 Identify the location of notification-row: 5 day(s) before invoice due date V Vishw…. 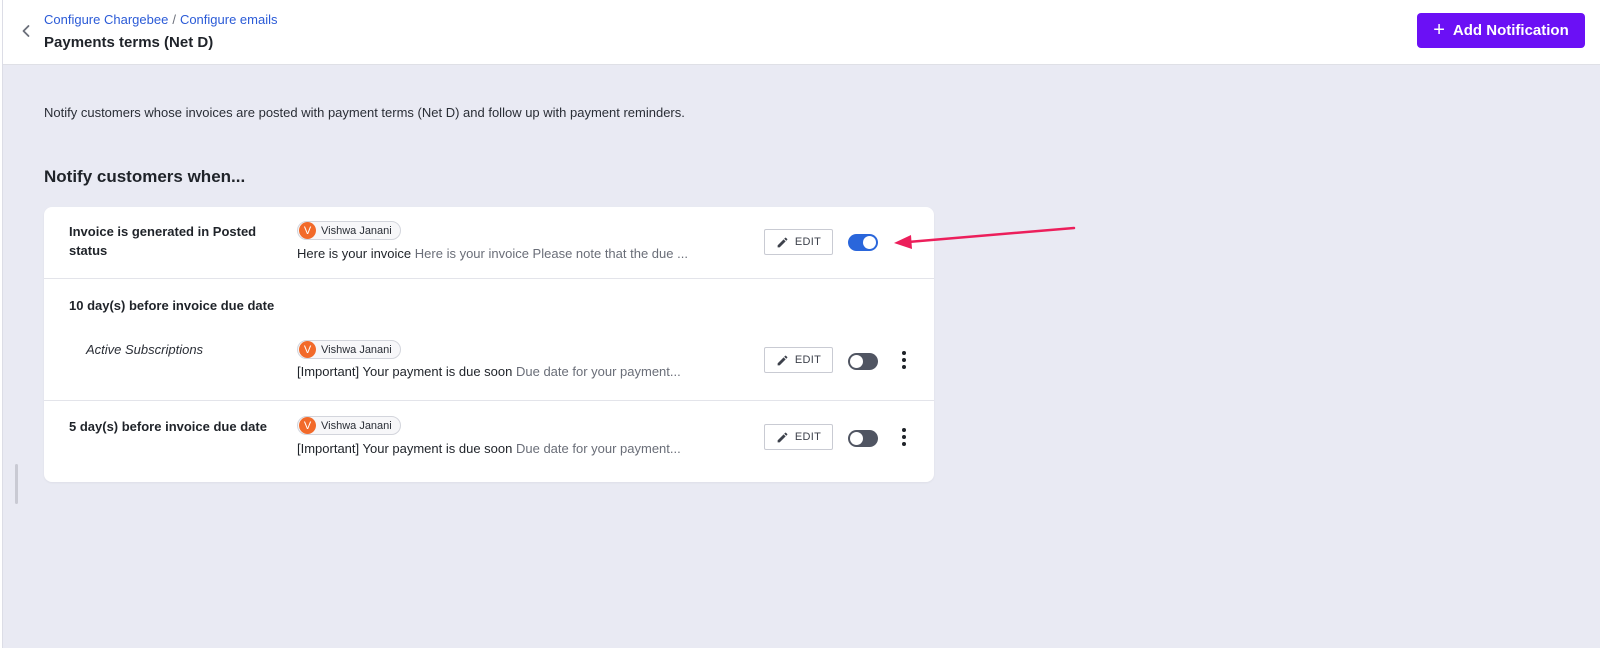
(489, 441).